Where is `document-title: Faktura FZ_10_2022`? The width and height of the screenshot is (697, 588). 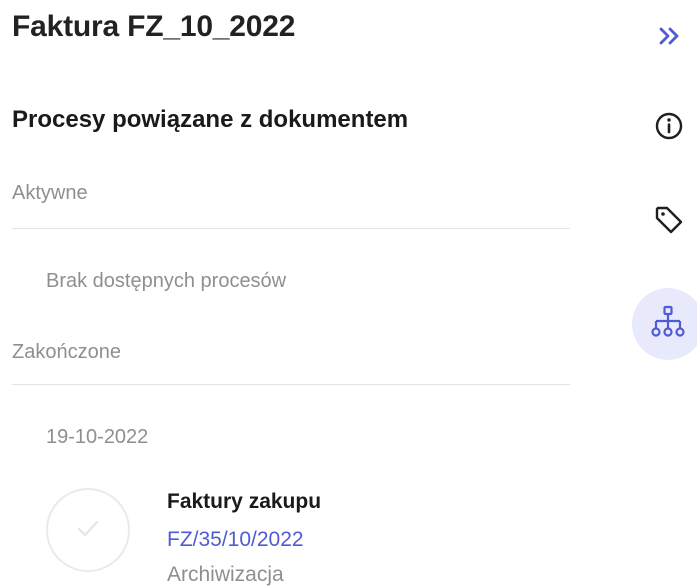 document-title: Faktura FZ_10_2022 is located at coordinates (154, 26).